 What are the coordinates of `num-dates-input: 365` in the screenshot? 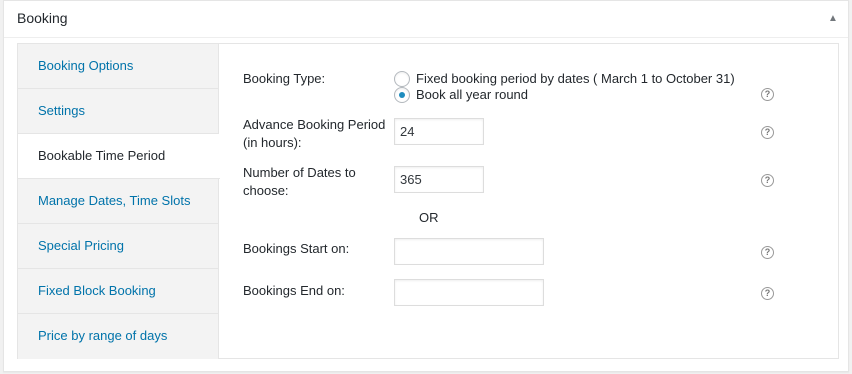 It's located at (439, 179).